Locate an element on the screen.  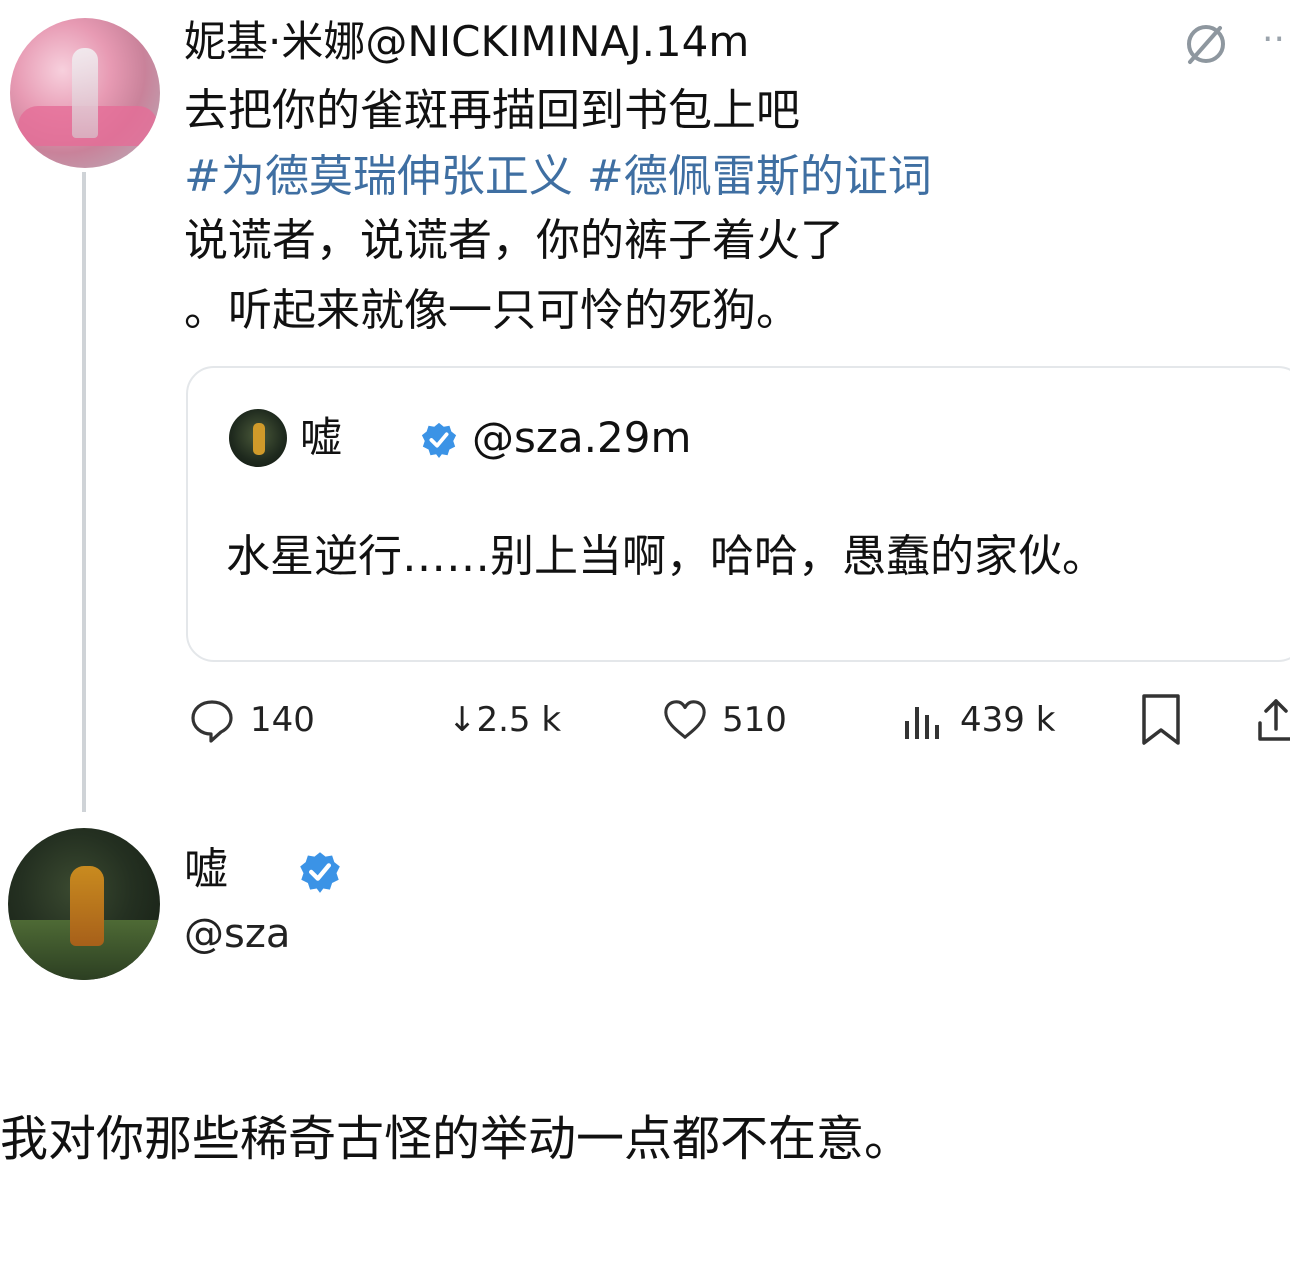
more-icon: ·· is located at coordinates (1276, 44).